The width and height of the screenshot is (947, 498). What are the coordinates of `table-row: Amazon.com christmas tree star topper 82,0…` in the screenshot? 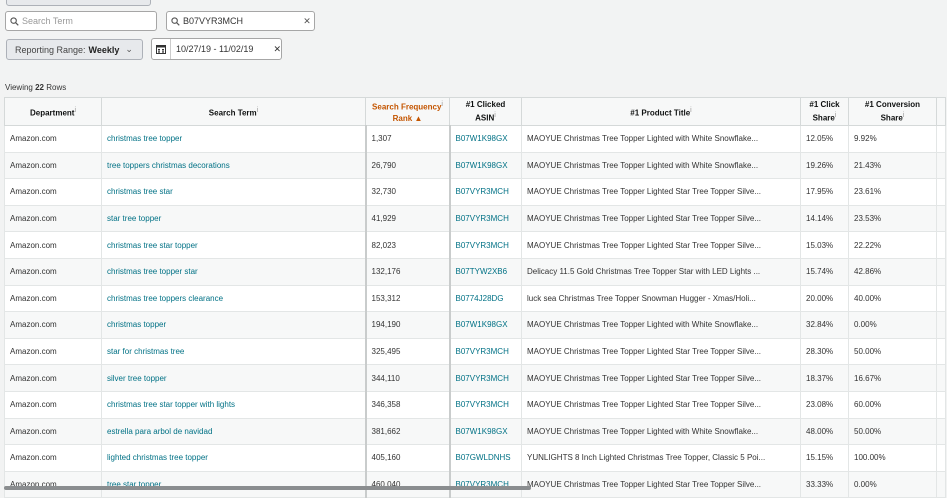 It's located at (475, 245).